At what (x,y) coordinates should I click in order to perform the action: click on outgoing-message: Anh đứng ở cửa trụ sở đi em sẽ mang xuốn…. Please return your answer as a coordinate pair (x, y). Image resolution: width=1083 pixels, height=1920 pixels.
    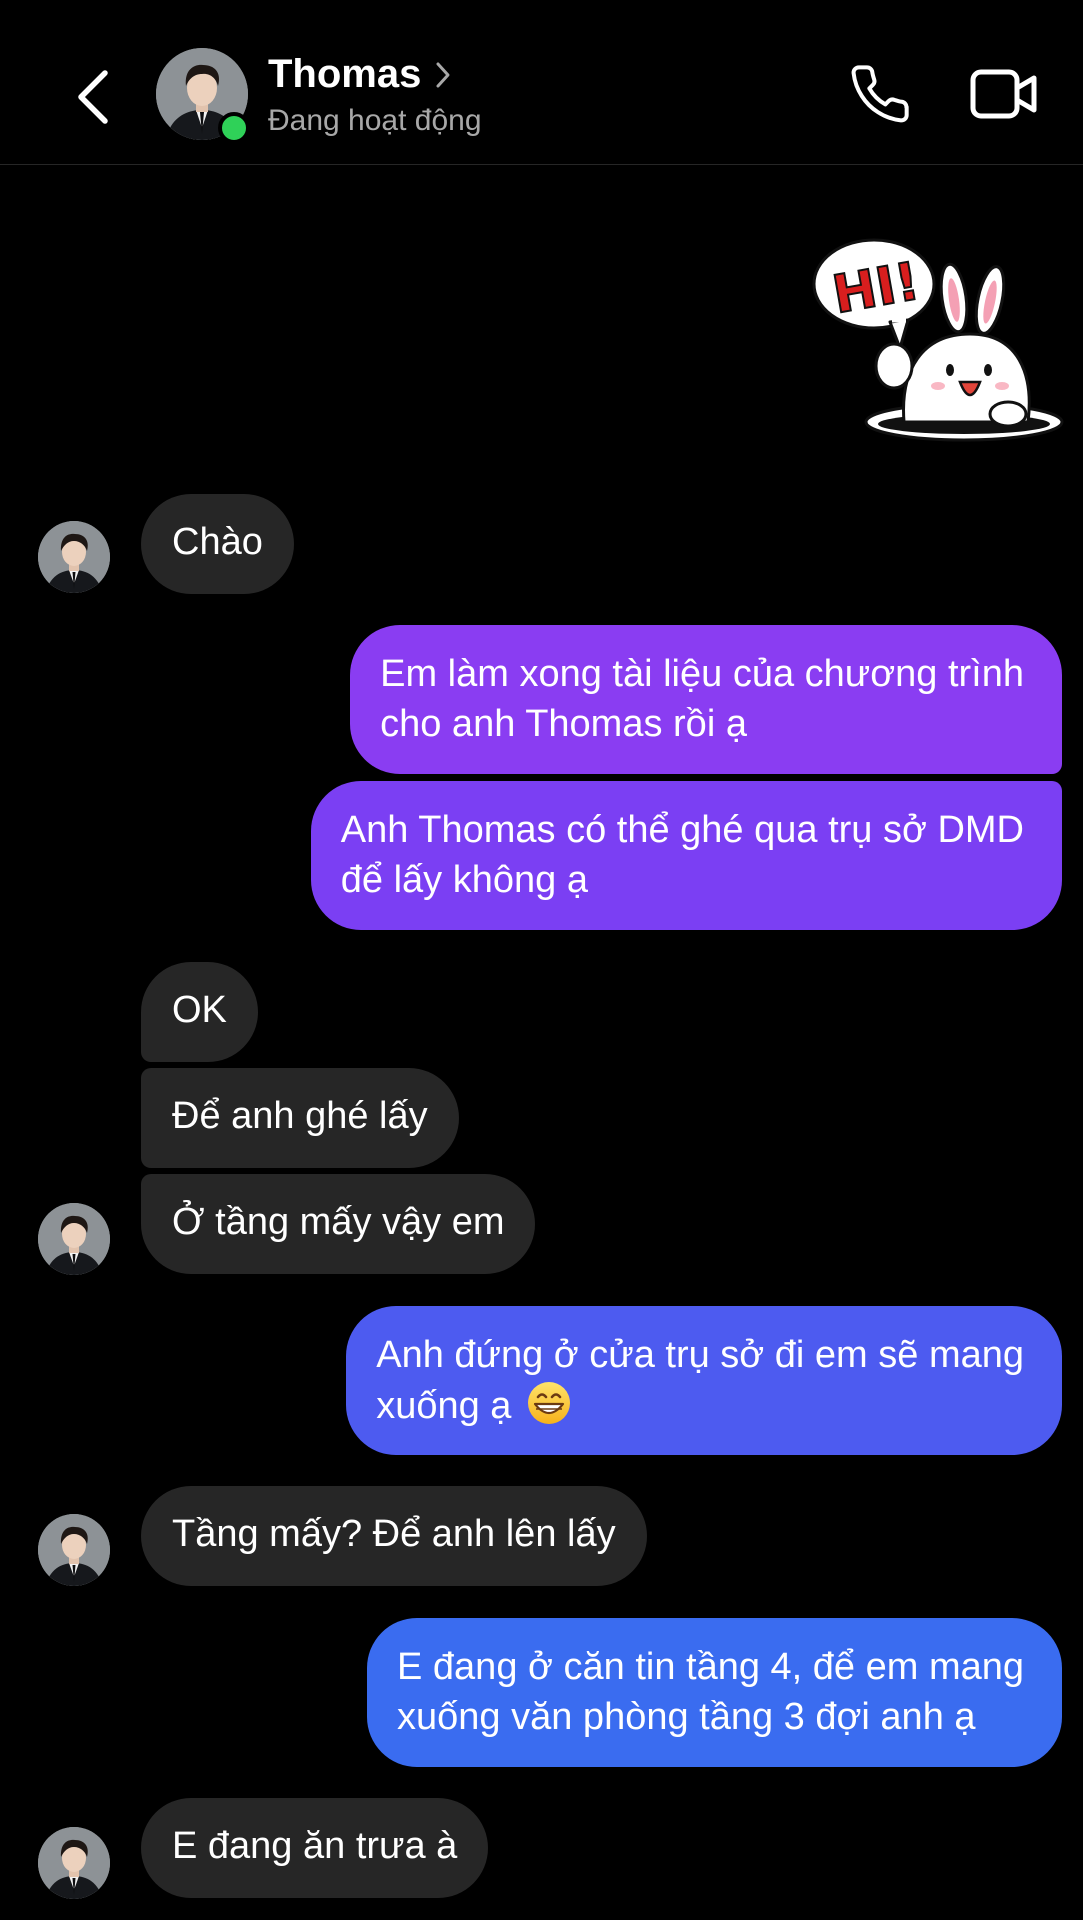
    Looking at the image, I should click on (704, 1380).